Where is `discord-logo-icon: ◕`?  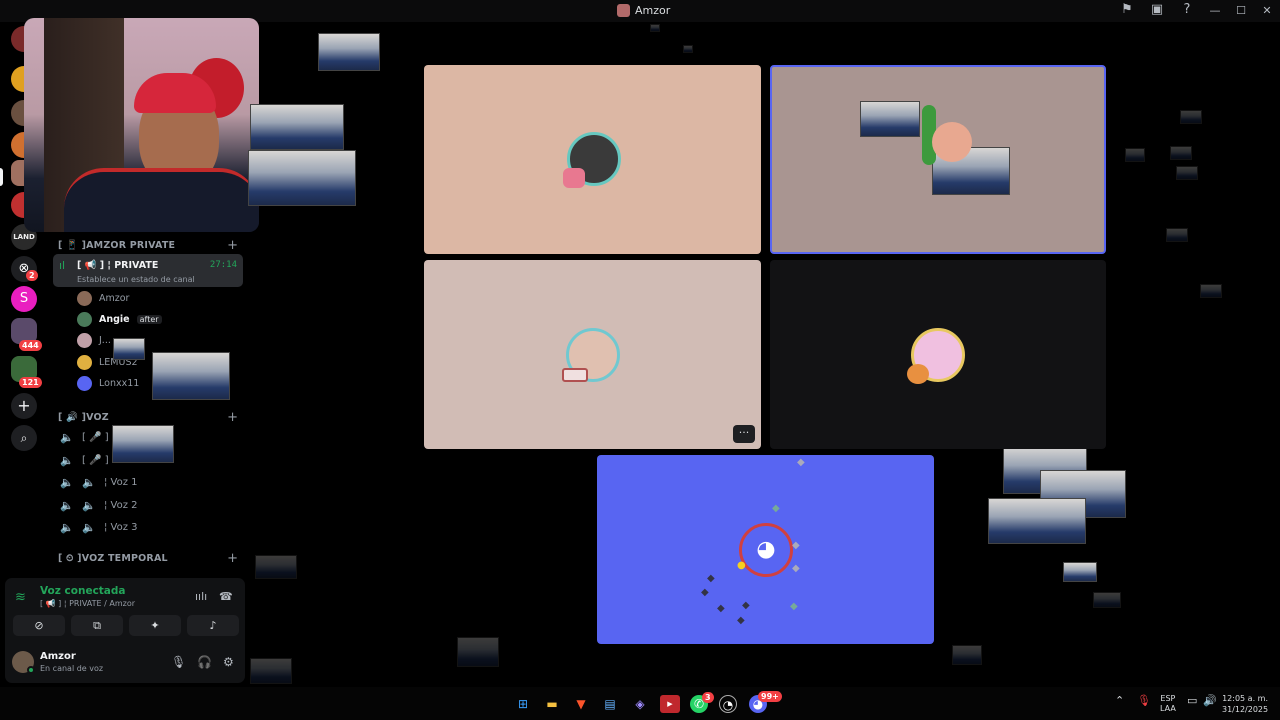
discord-logo-icon: ◕ is located at coordinates (766, 550).